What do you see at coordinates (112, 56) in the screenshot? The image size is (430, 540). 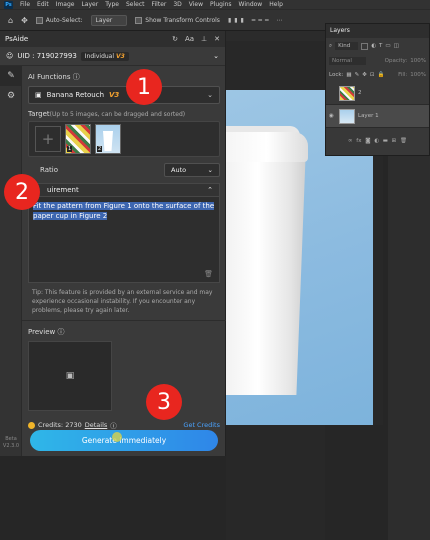 I see `uid-row: ☺ UID : 719027993 Individual V3 ⌄` at bounding box center [112, 56].